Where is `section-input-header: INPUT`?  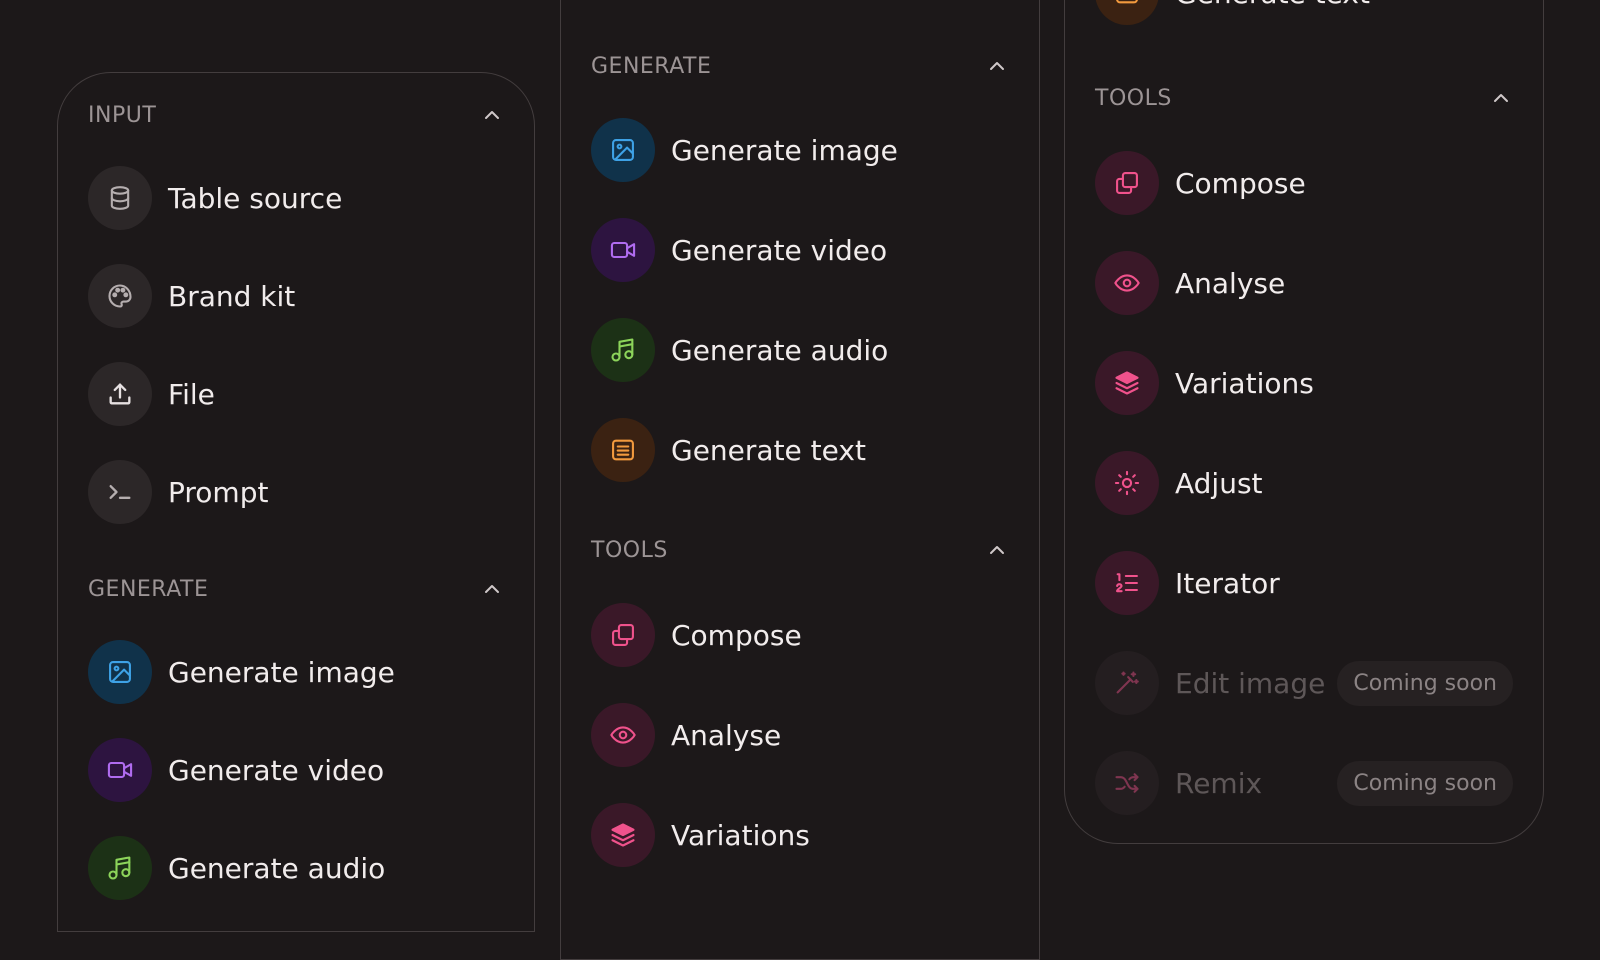 section-input-header: INPUT is located at coordinates (296, 115).